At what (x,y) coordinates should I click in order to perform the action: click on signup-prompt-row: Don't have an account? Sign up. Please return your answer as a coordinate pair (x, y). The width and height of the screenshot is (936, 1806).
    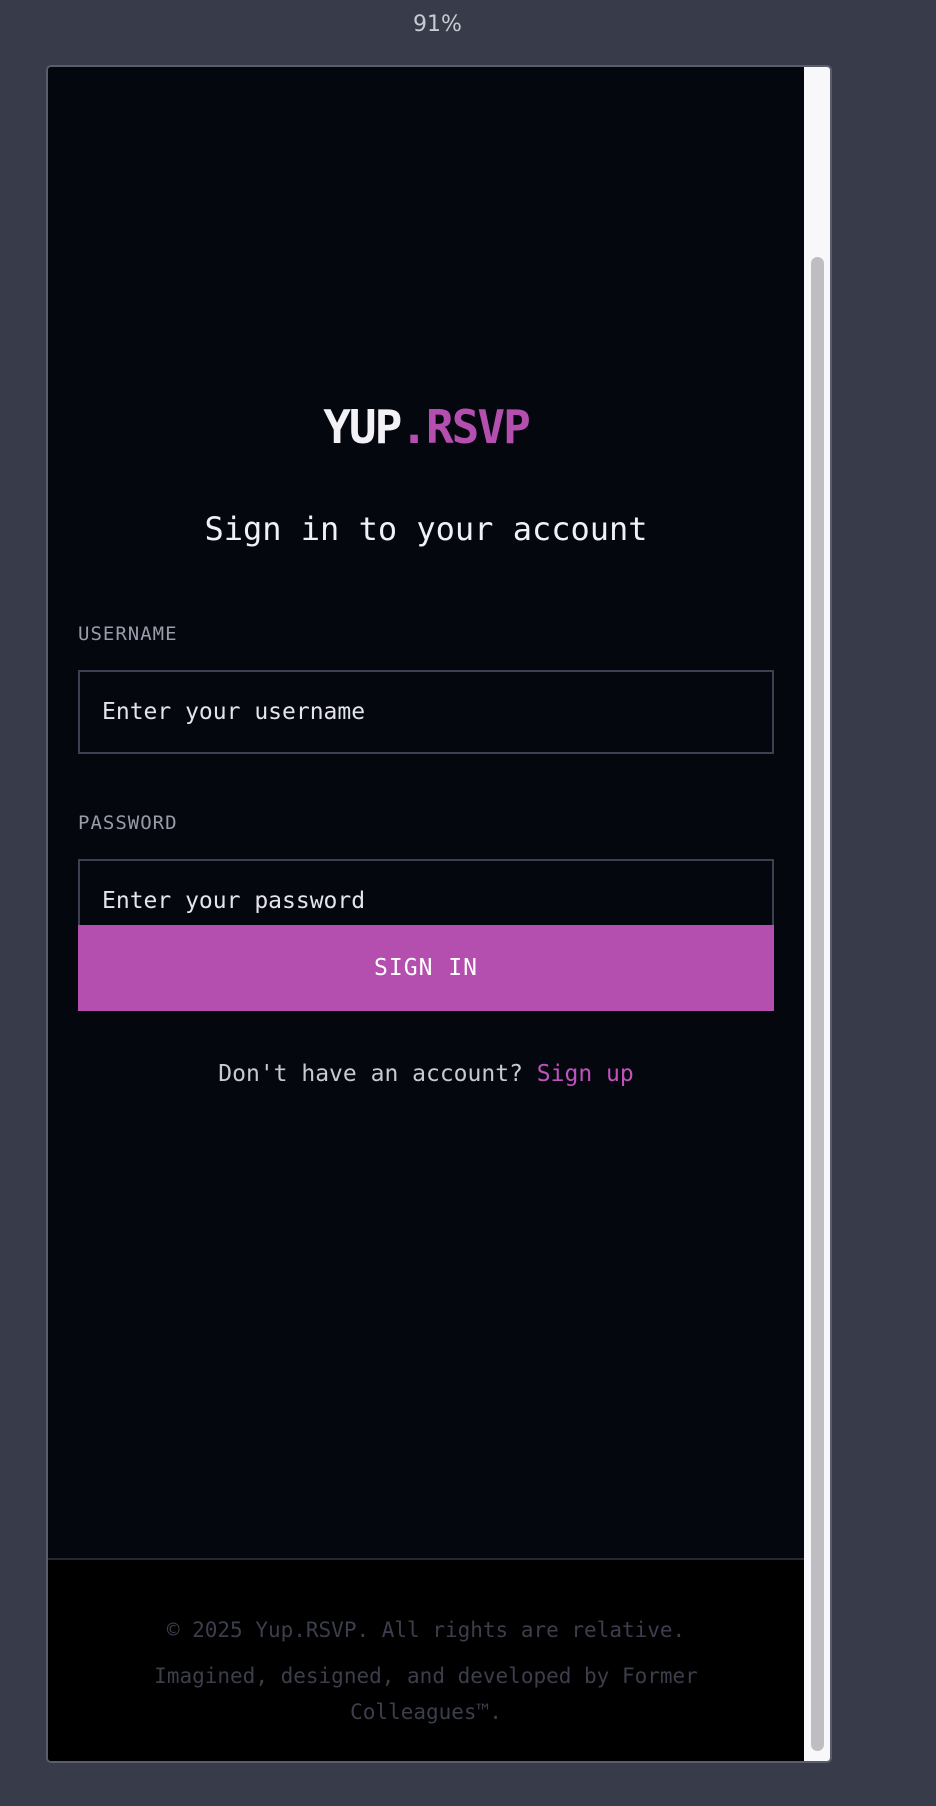
    Looking at the image, I should click on (426, 1074).